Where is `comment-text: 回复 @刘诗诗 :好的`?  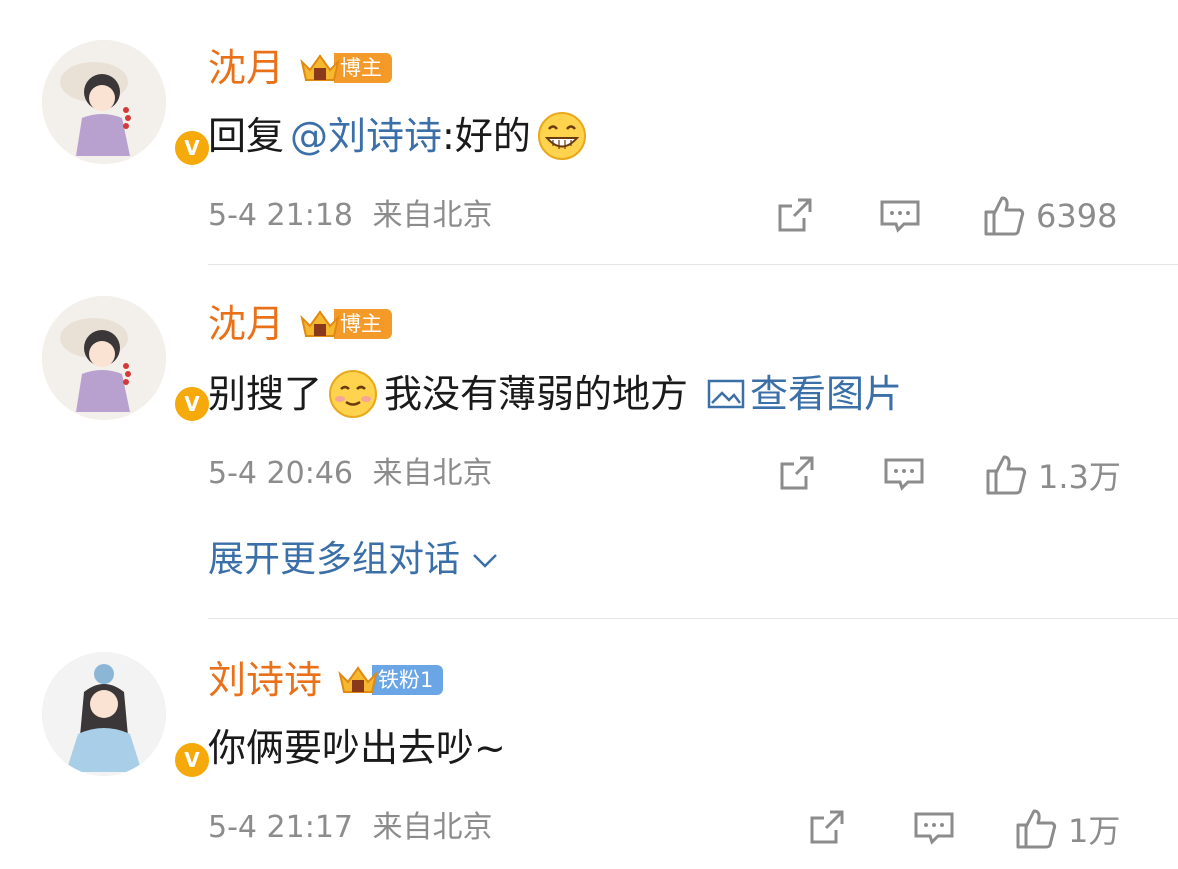
comment-text: 回复 @刘诗诗 :好的 is located at coordinates (400, 136).